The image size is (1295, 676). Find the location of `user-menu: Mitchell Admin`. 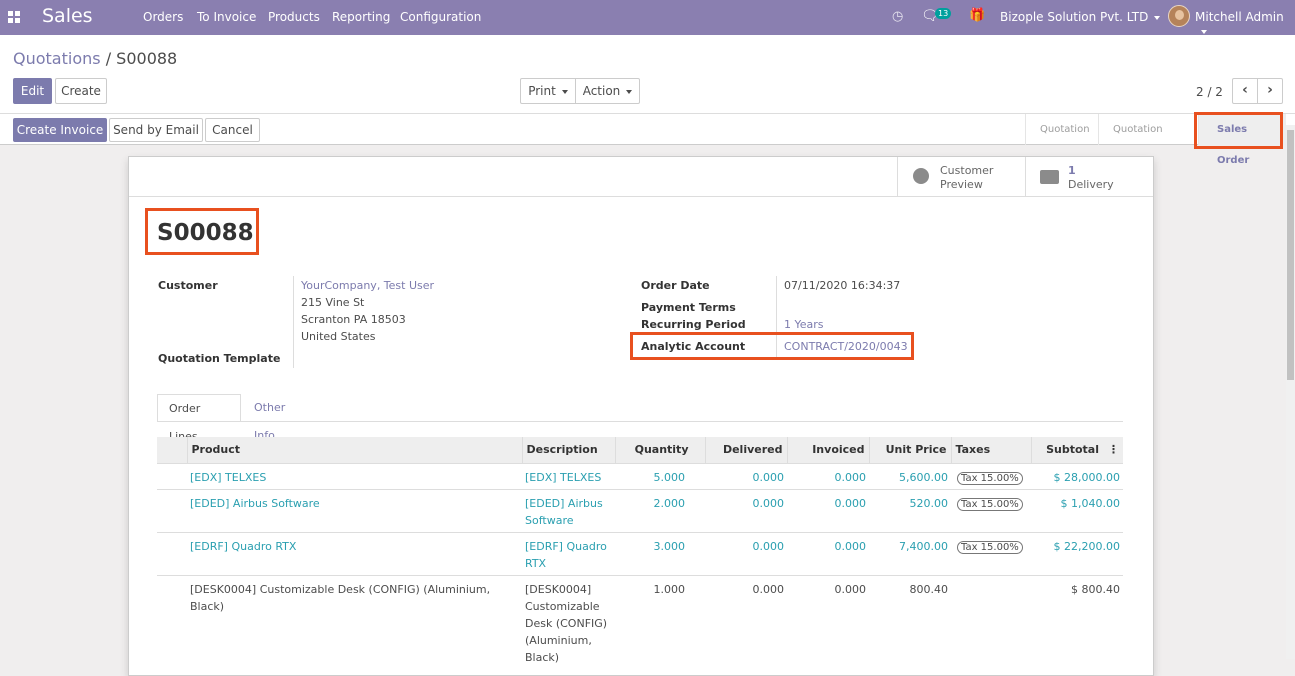

user-menu: Mitchell Admin is located at coordinates (1245, 24).